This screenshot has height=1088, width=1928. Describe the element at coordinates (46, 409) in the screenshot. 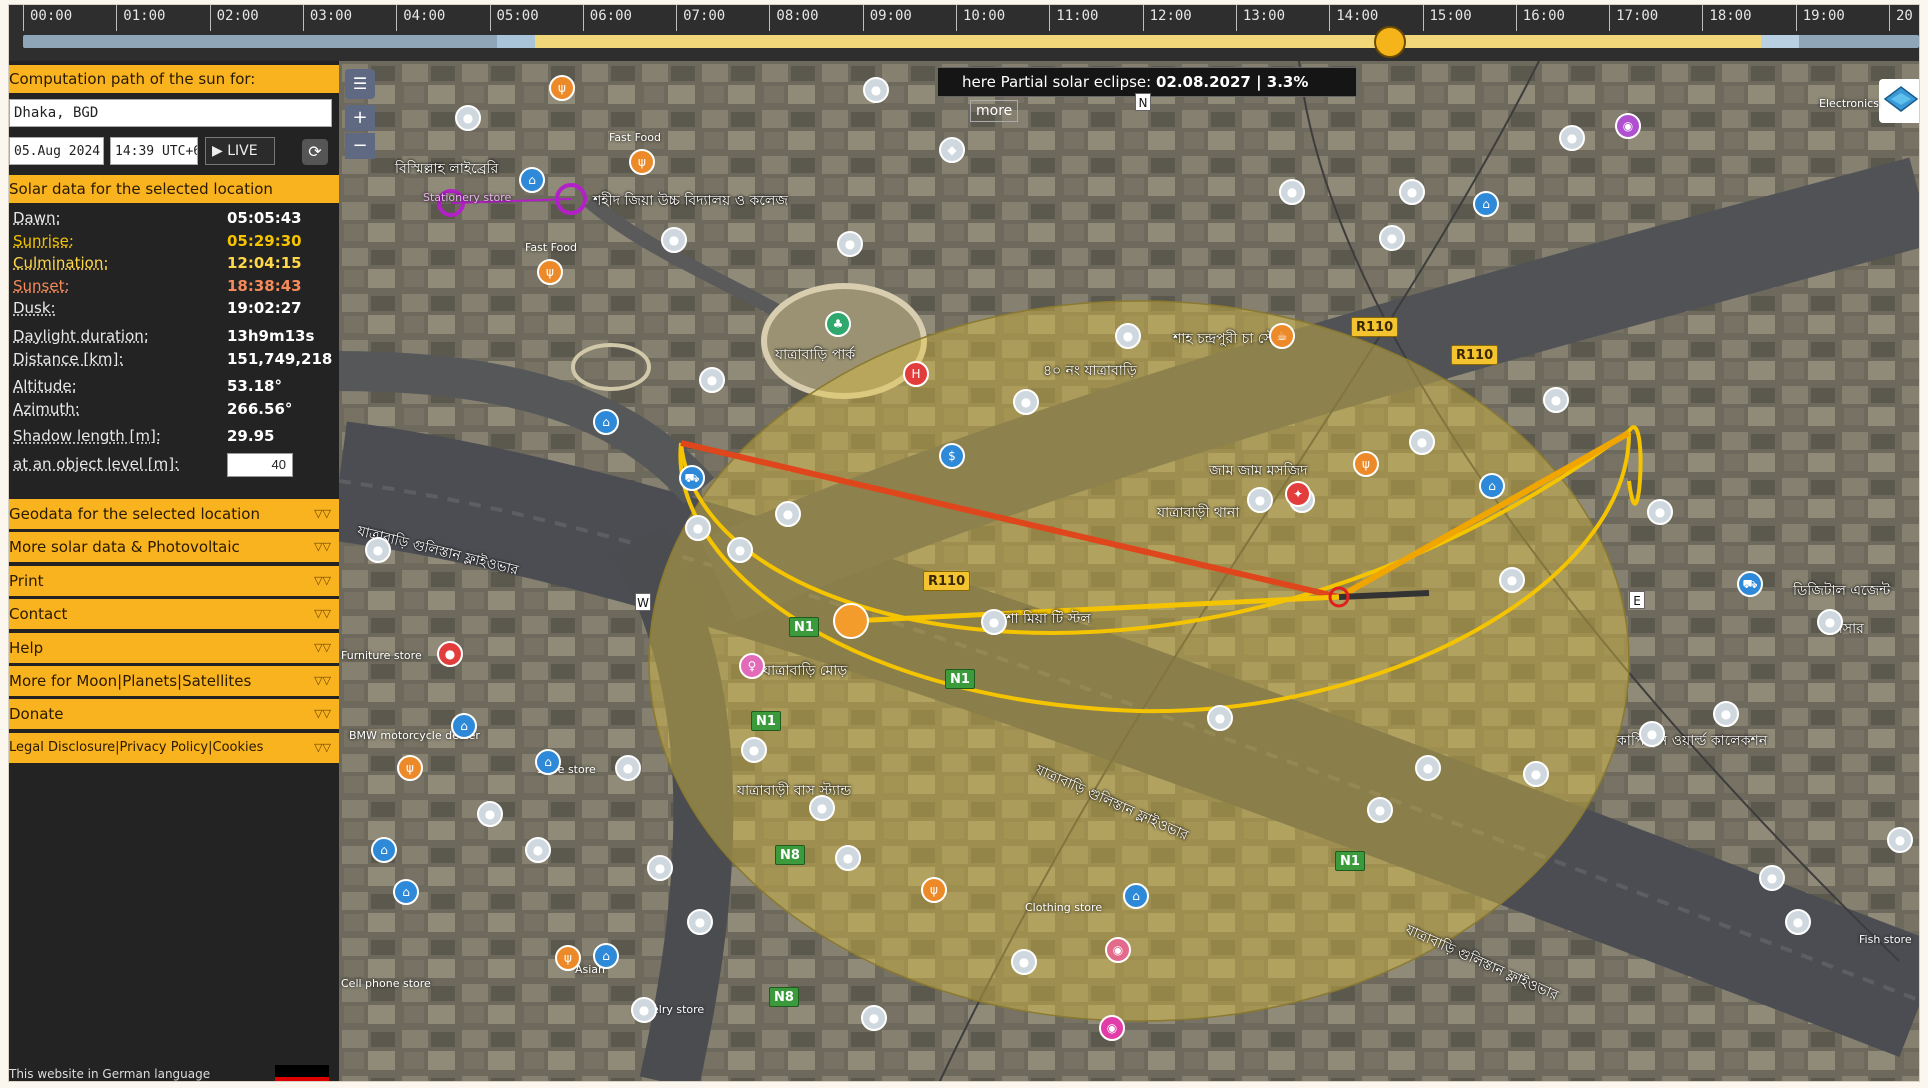

I see `solar-key: Azimuth:` at that location.